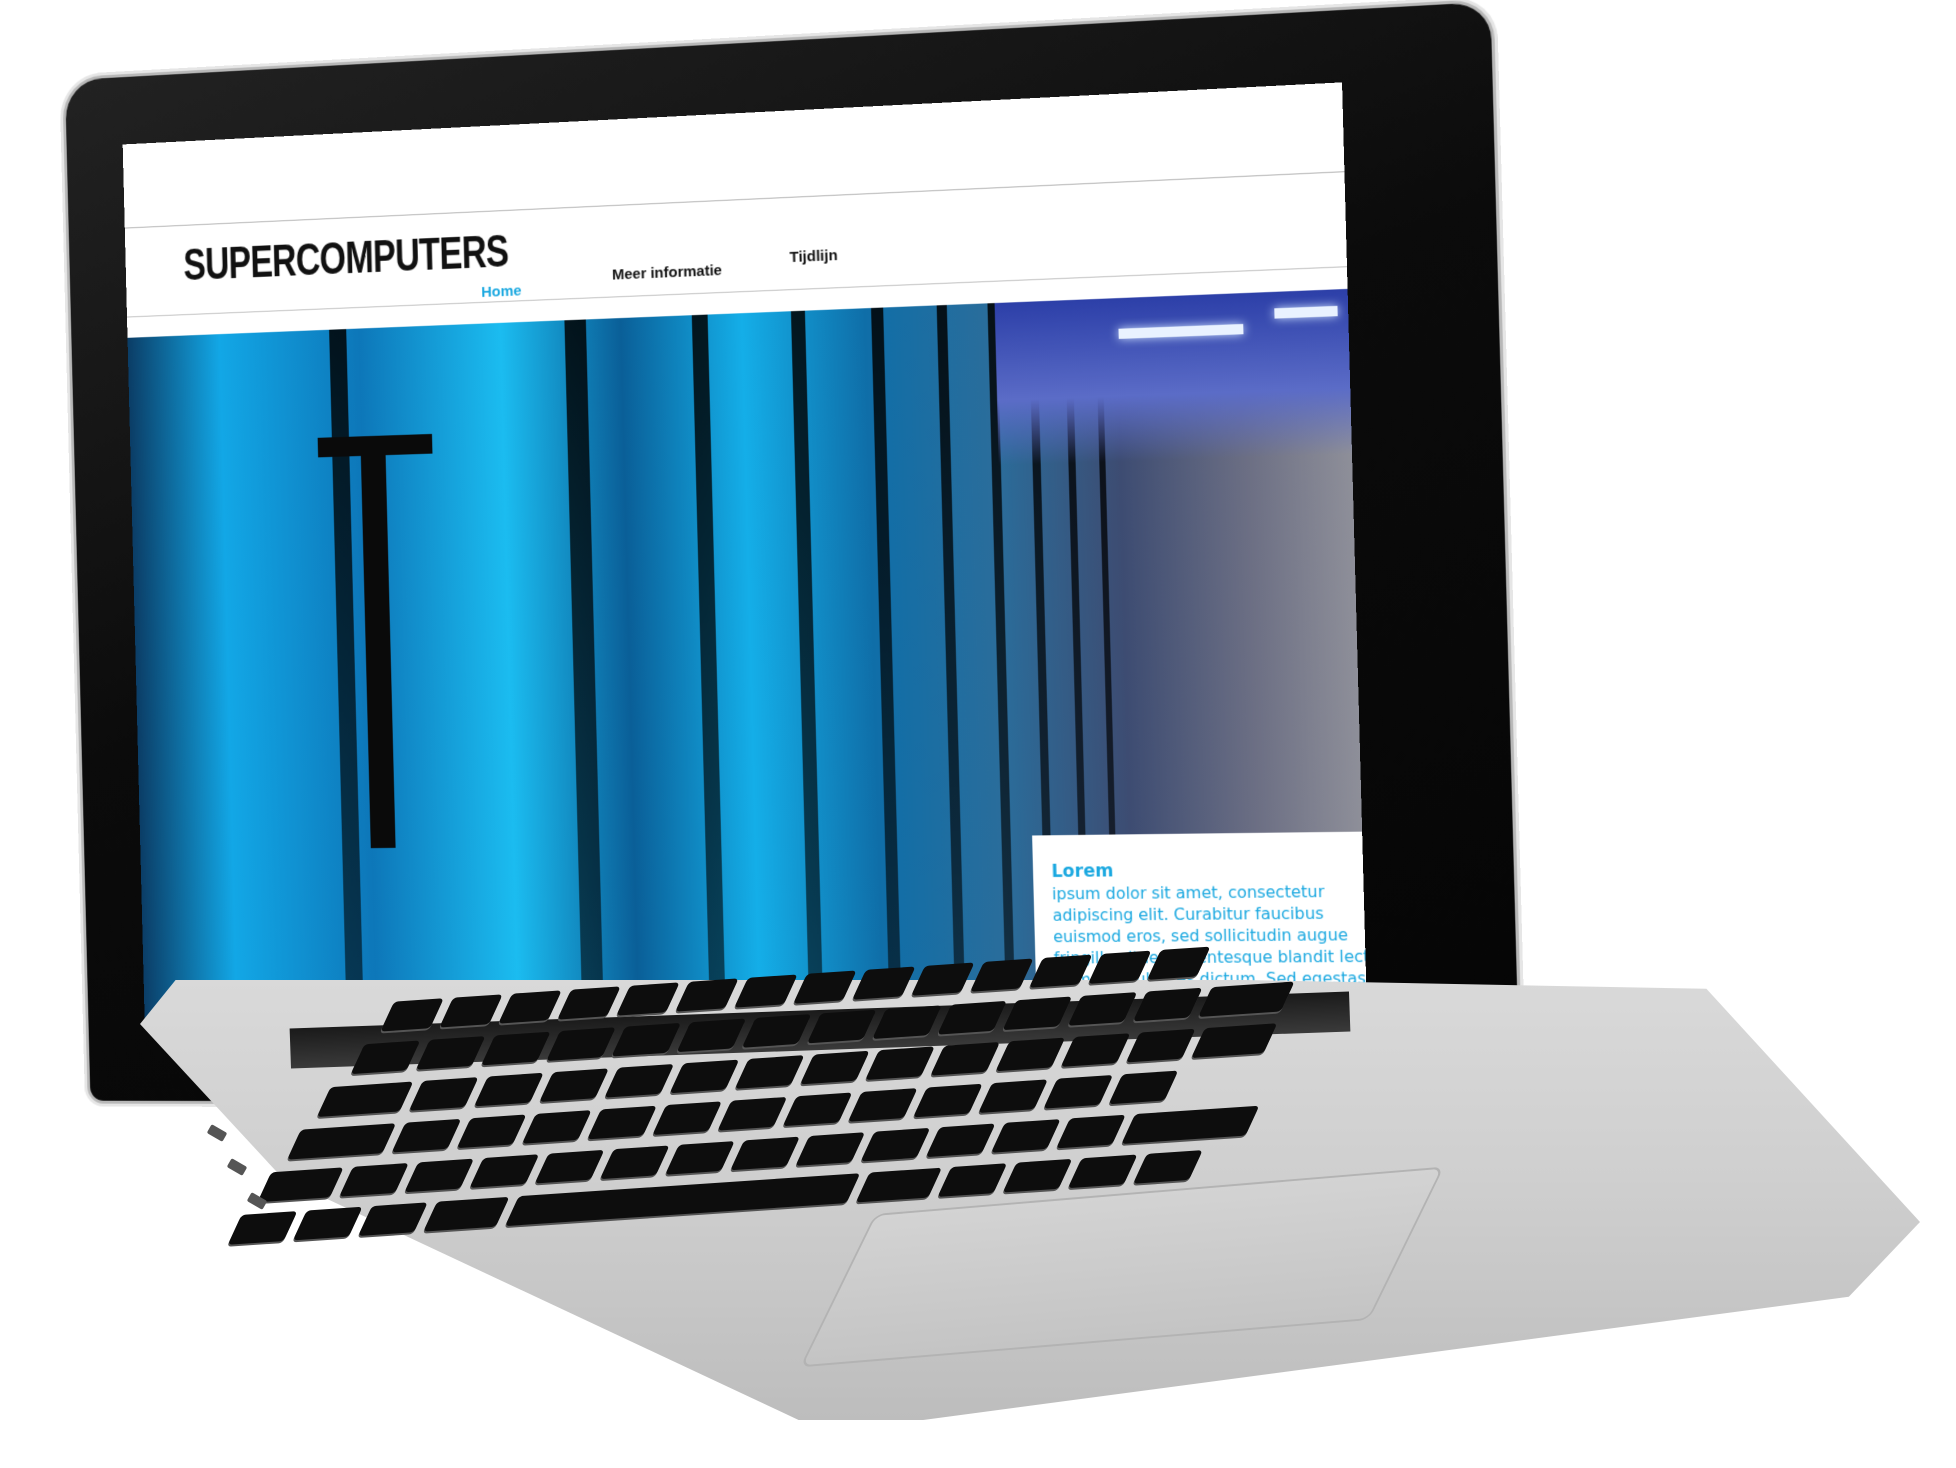 Image resolution: width=1956 pixels, height=1468 pixels. What do you see at coordinates (377, 642) in the screenshot?
I see `rack-panel-graphic` at bounding box center [377, 642].